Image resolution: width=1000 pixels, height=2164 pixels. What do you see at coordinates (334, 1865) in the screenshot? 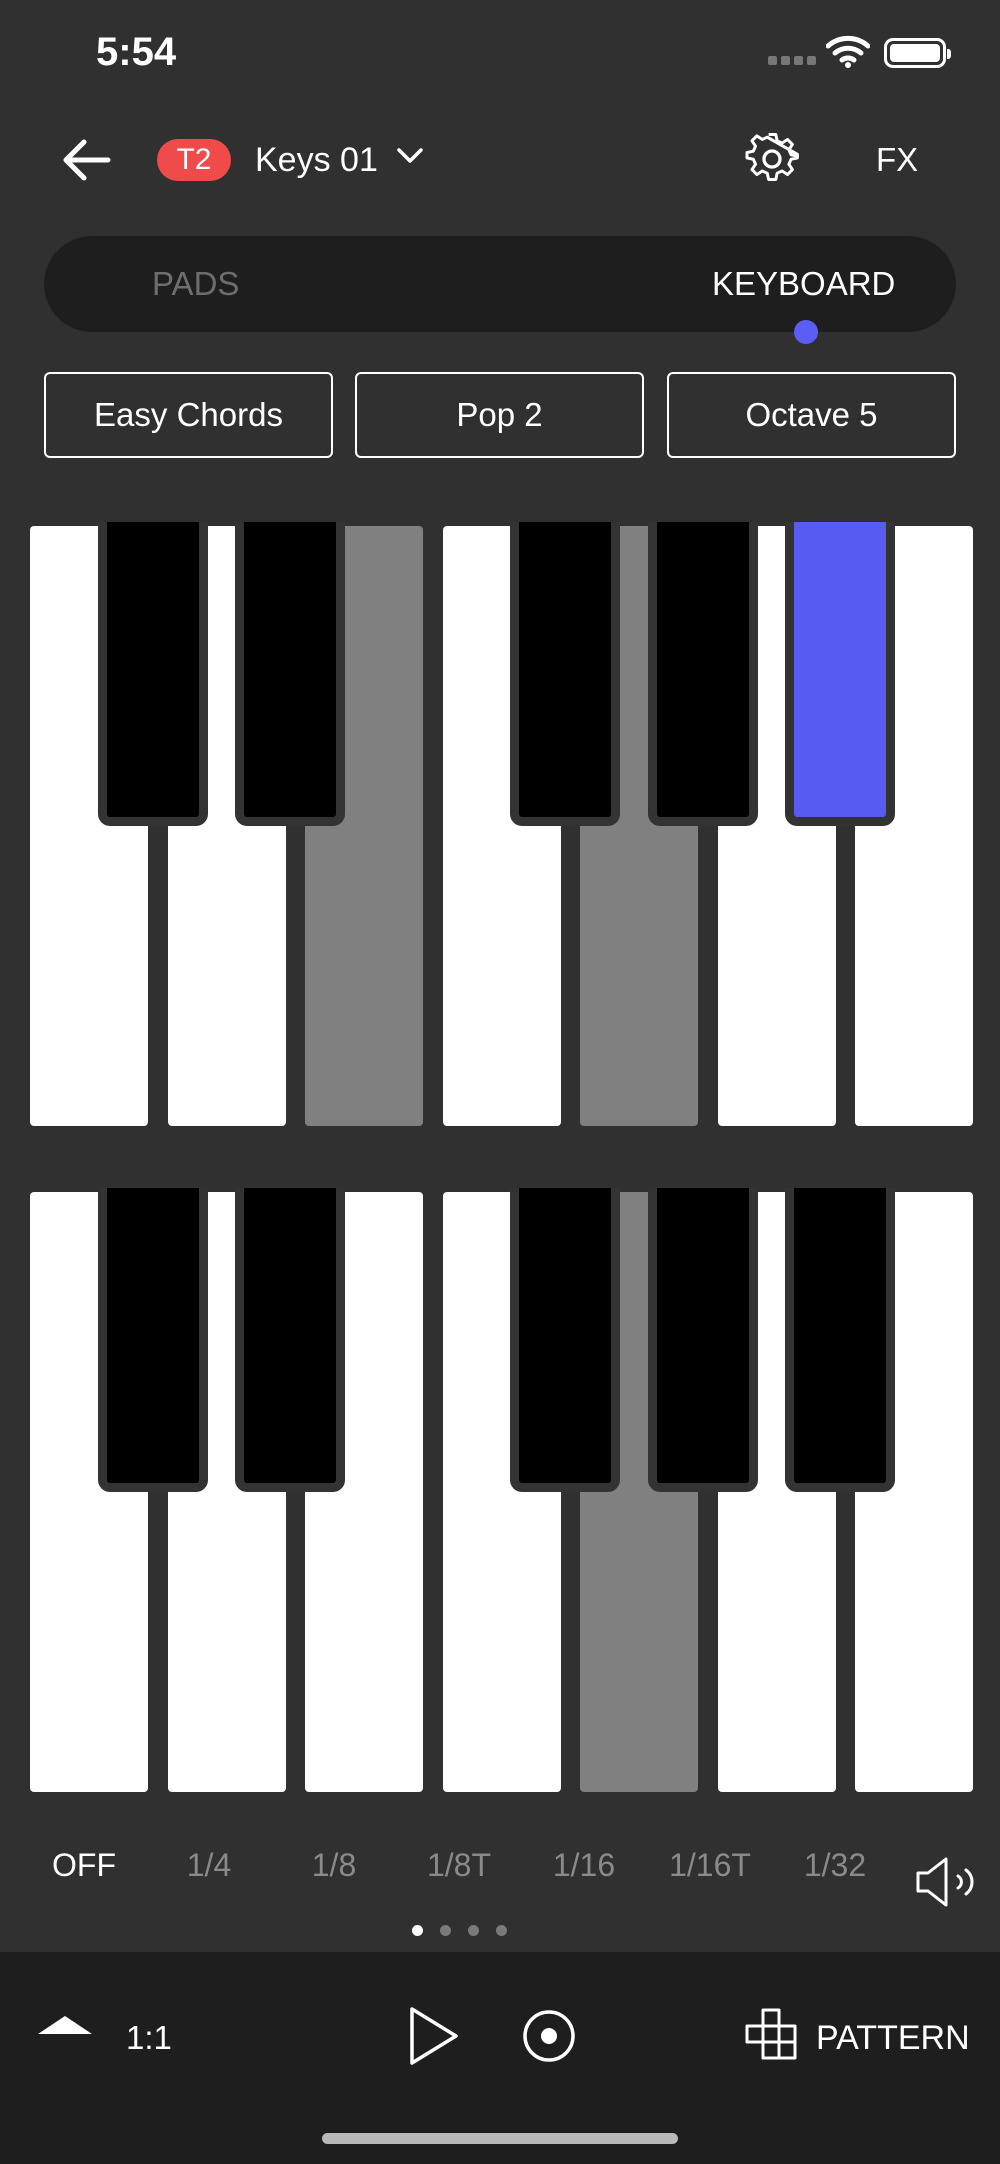
I see `note-repeat-option: 1/8` at bounding box center [334, 1865].